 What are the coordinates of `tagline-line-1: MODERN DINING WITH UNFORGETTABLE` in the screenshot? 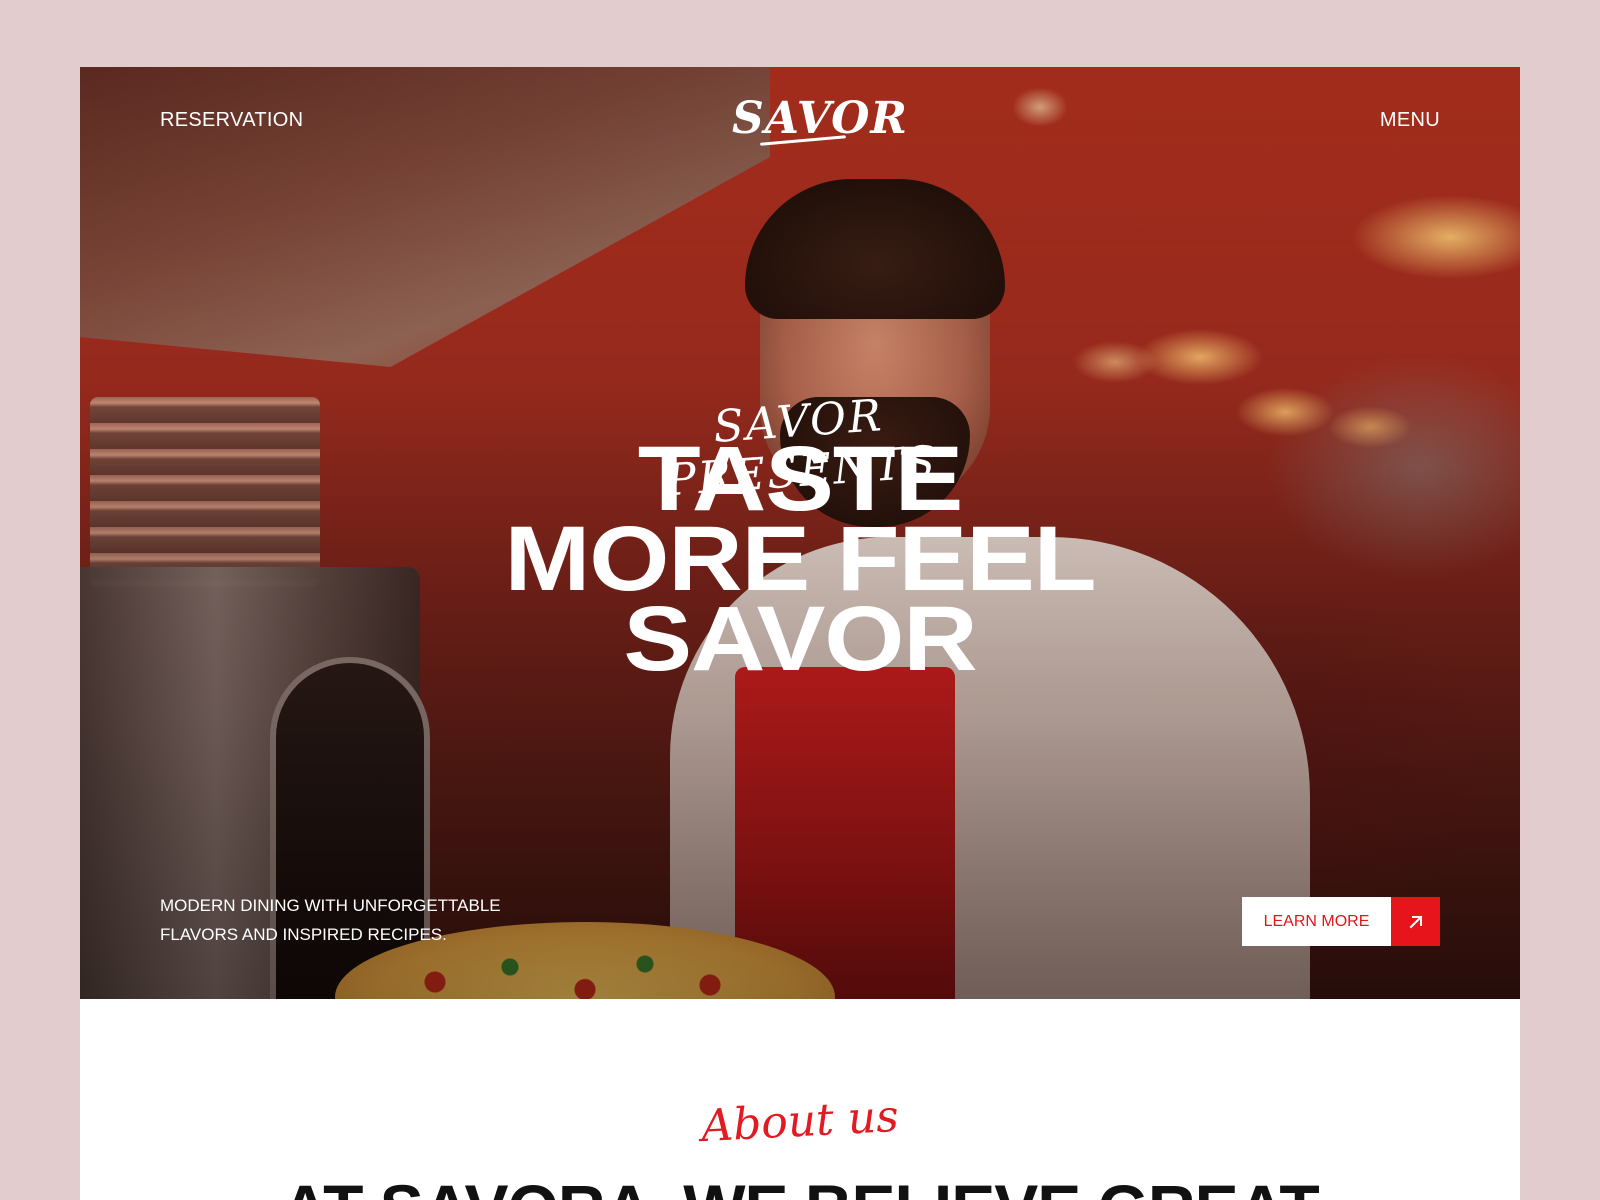 It's located at (330, 905).